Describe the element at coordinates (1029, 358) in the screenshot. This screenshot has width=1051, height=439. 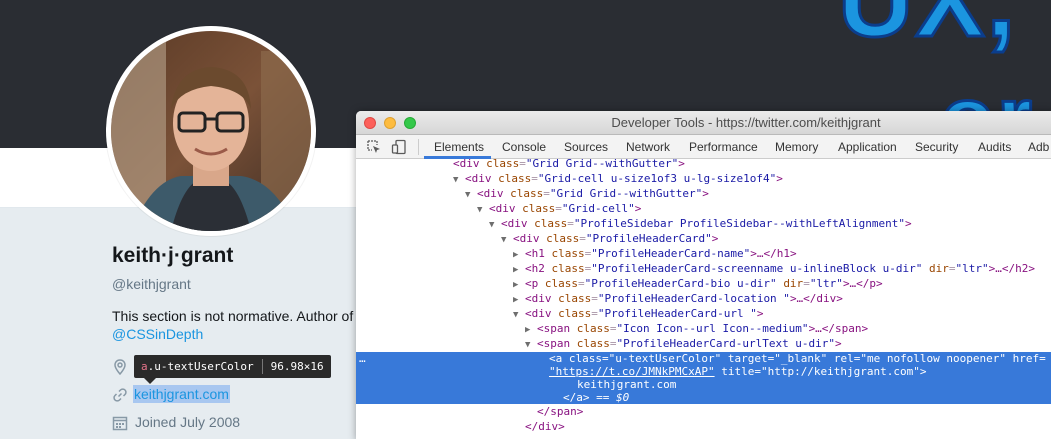
I see `dom-attr-name: href=` at that location.